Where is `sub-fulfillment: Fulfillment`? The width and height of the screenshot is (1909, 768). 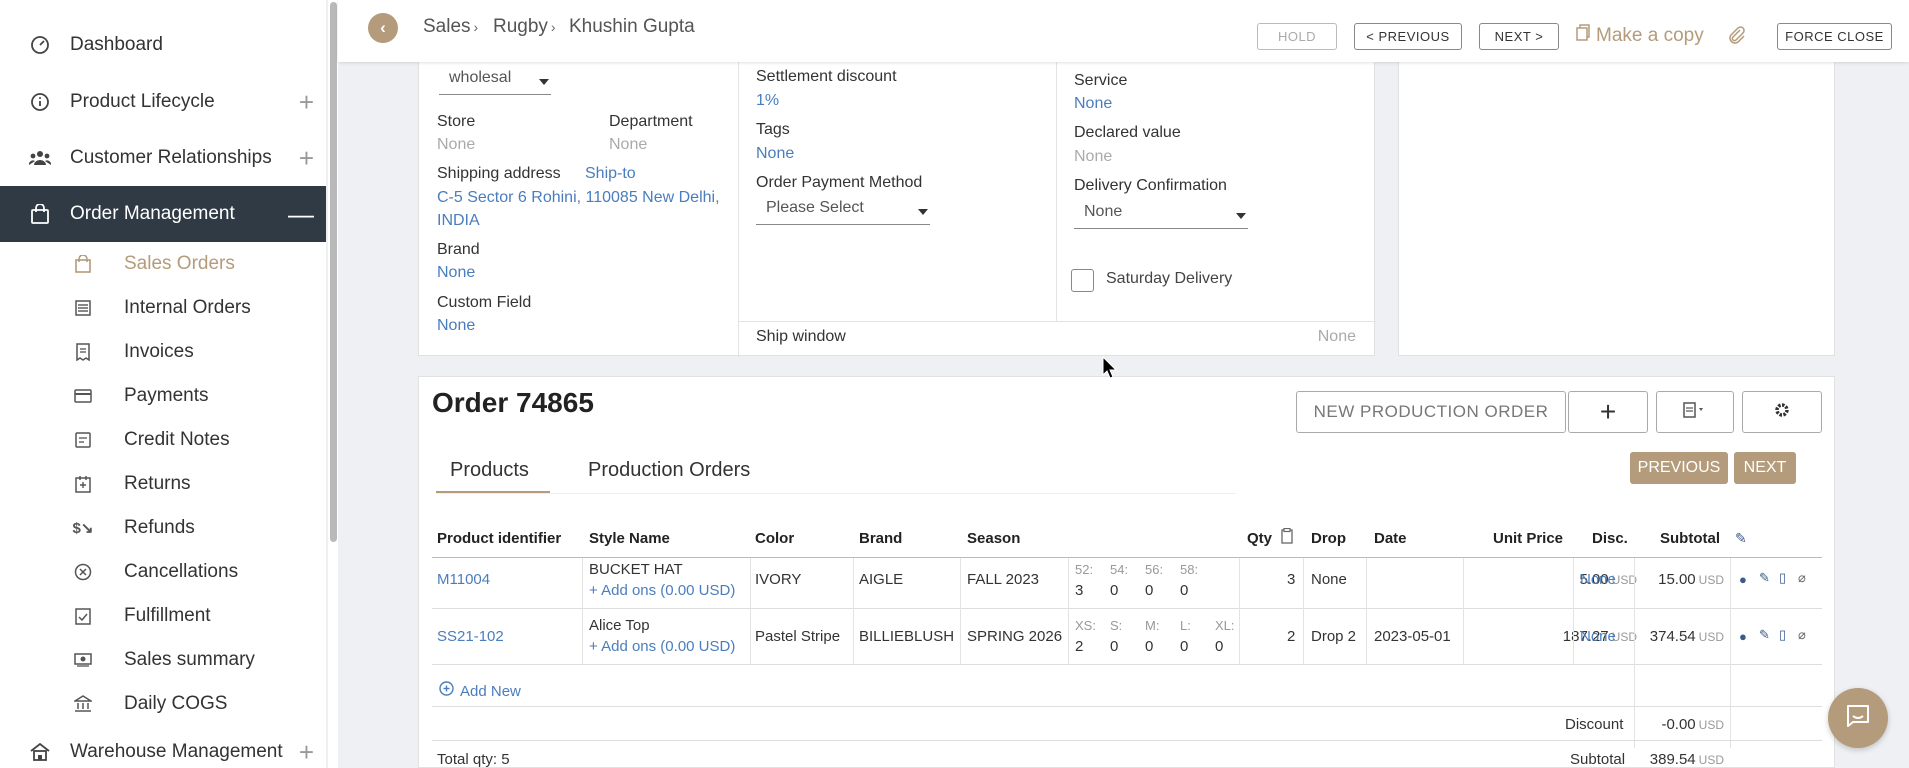 sub-fulfillment: Fulfillment is located at coordinates (163, 616).